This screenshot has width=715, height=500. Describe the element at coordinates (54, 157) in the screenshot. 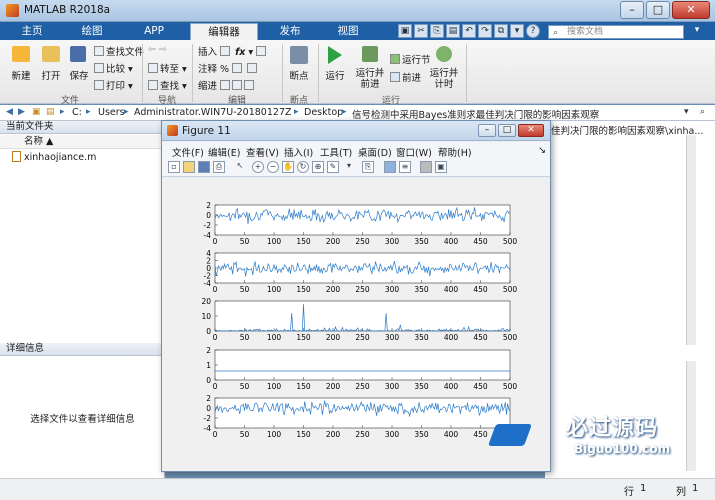

I see `file-item: xinhaojiance.m` at that location.